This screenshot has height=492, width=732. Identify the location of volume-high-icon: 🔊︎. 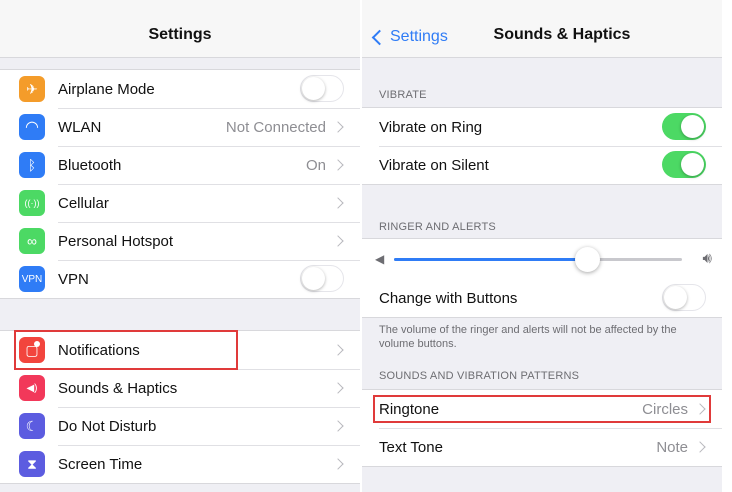
(707, 258).